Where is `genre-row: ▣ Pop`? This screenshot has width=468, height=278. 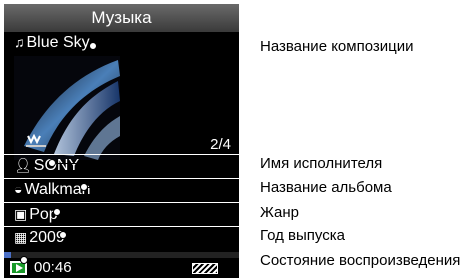
genre-row: ▣ Pop is located at coordinates (36, 215).